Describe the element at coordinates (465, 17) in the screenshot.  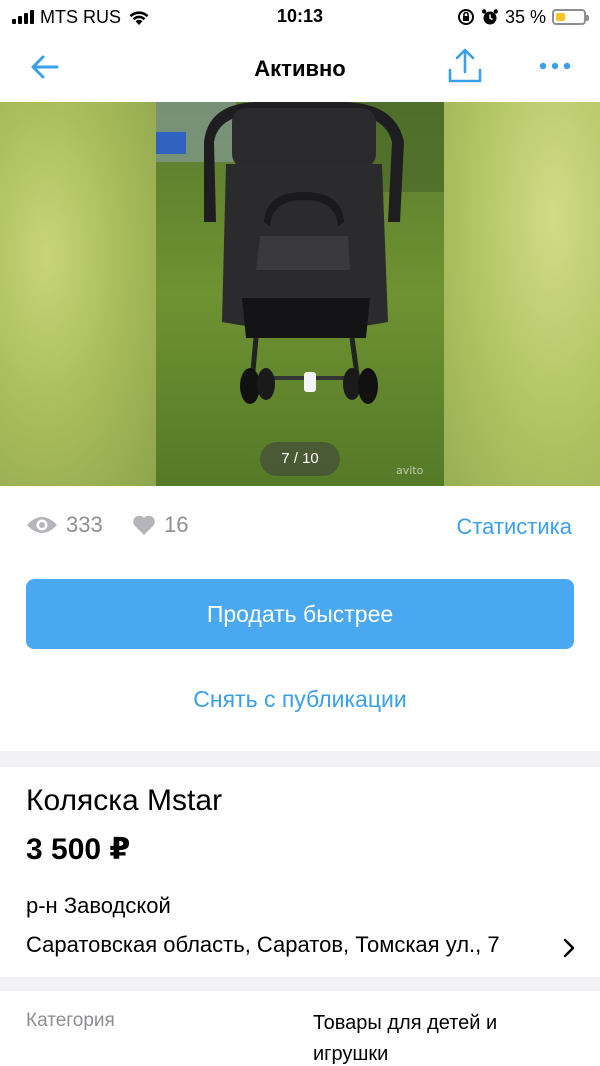
I see `rotation-lock-icon` at that location.